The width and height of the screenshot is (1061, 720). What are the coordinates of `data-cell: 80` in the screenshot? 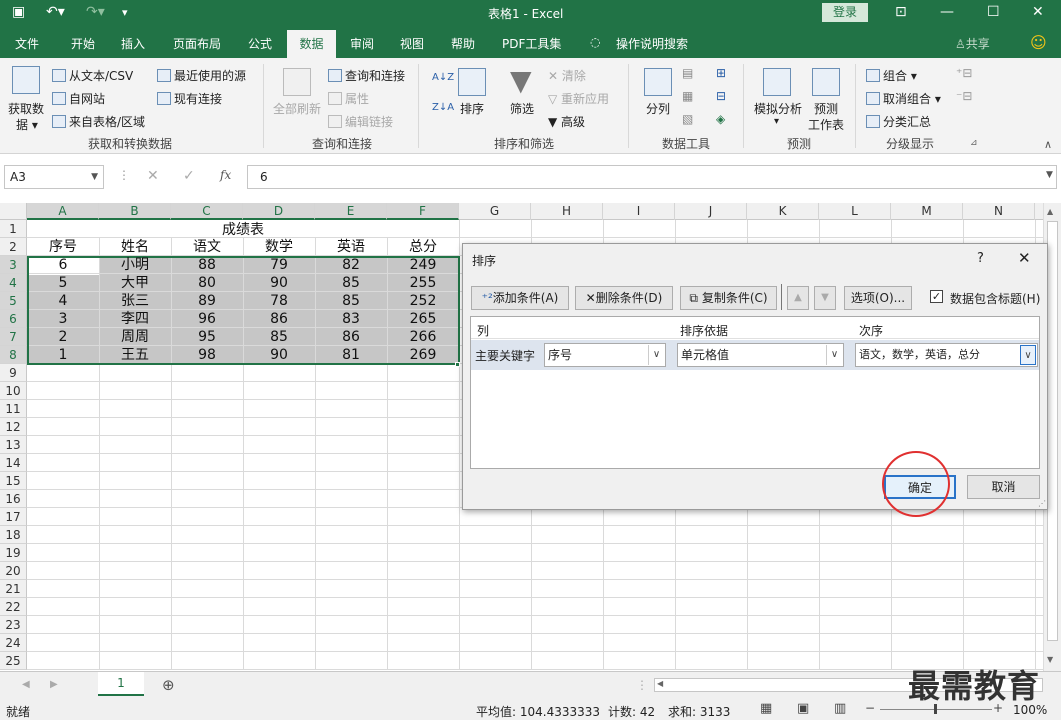 It's located at (207, 283).